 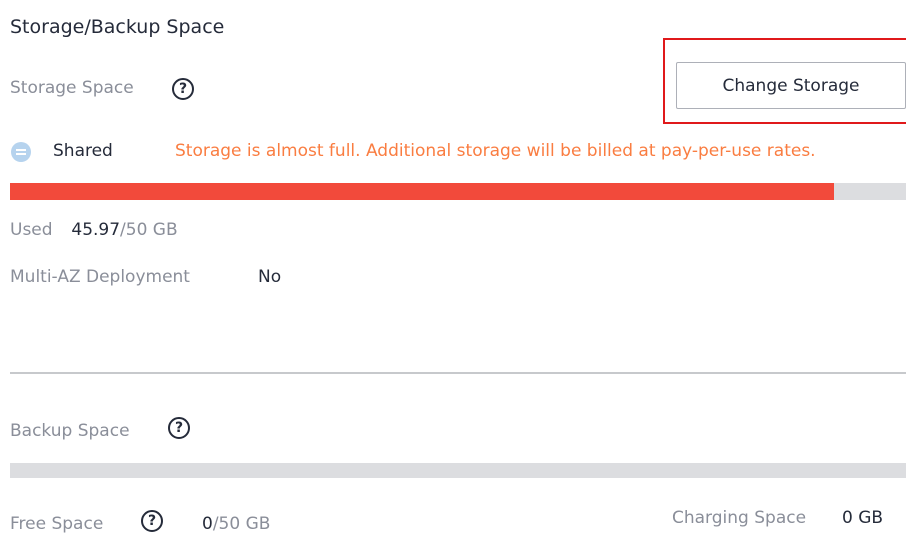 What do you see at coordinates (100, 277) in the screenshot?
I see `multi-az-label: Multi-AZ Deployment` at bounding box center [100, 277].